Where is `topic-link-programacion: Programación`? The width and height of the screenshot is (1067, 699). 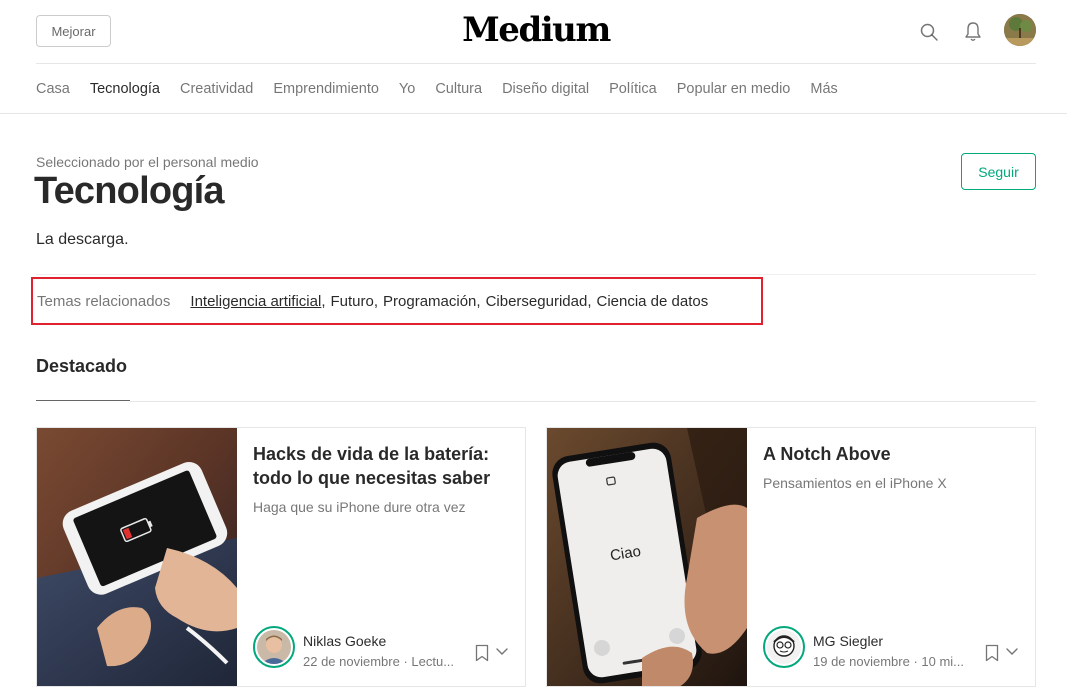
topic-link-programacion: Programación is located at coordinates (429, 301).